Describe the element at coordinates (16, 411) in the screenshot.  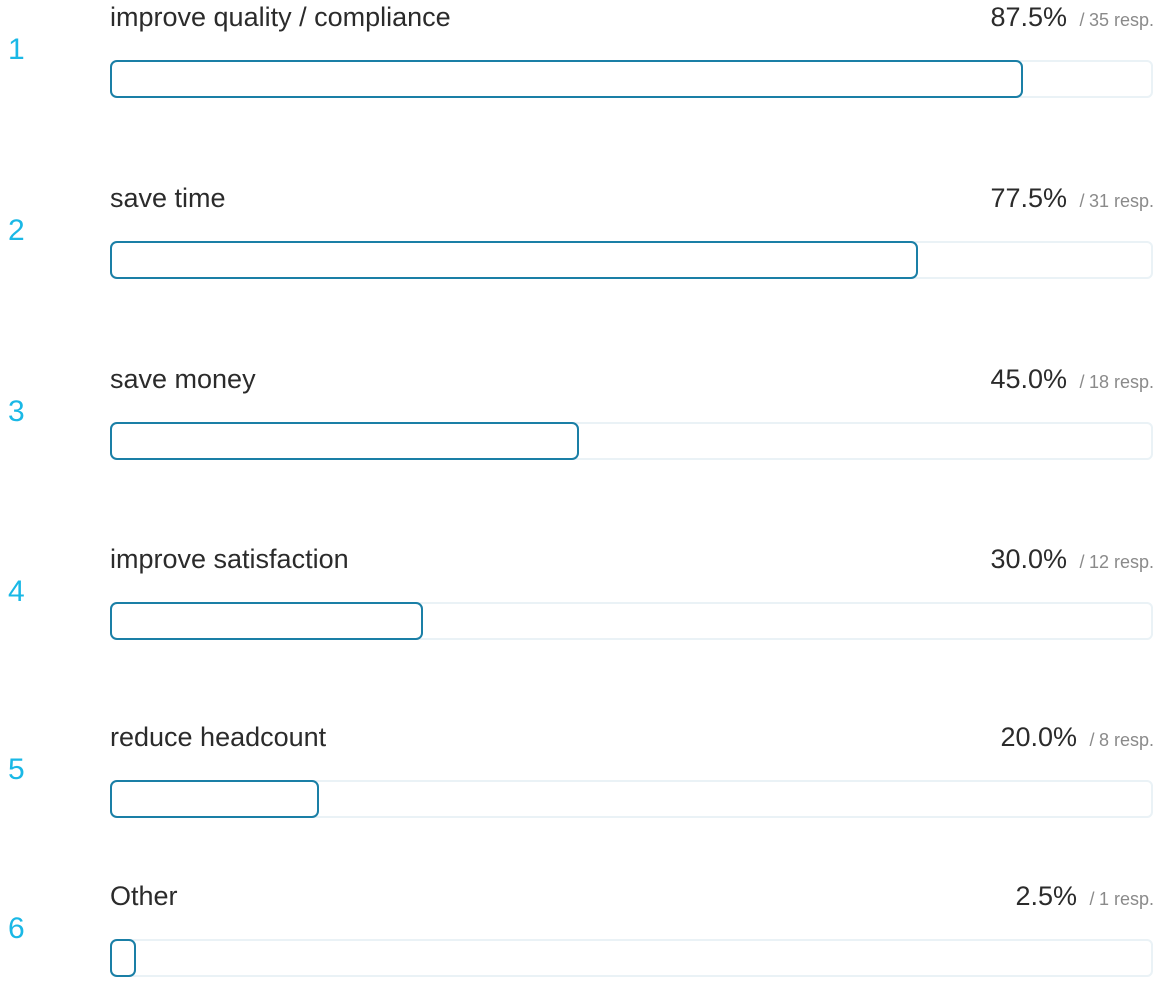
I see `rank-number: 3` at that location.